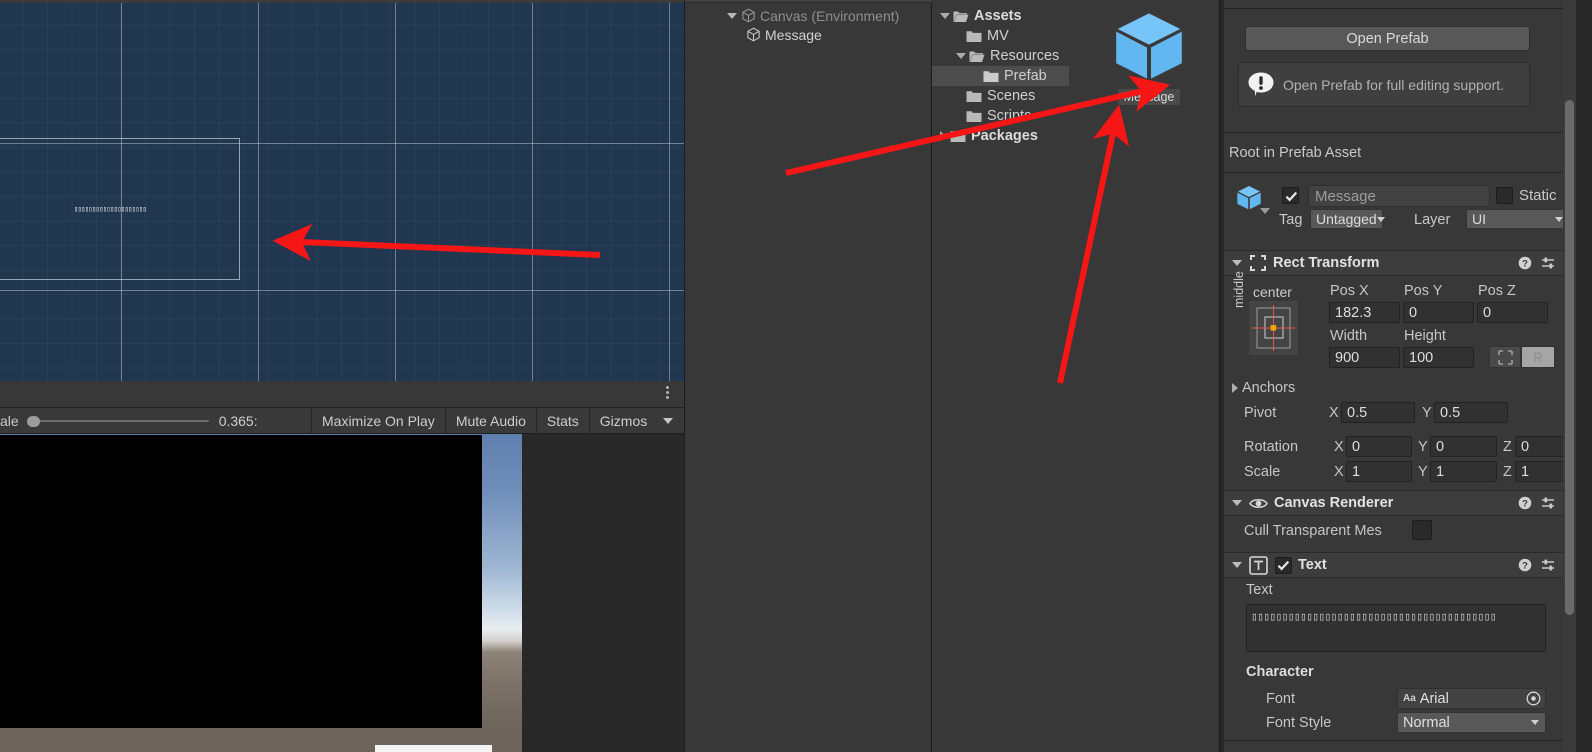 Image resolution: width=1592 pixels, height=752 pixels. Describe the element at coordinates (1471, 412) in the screenshot. I see `pivot-y-input: 0.5` at that location.